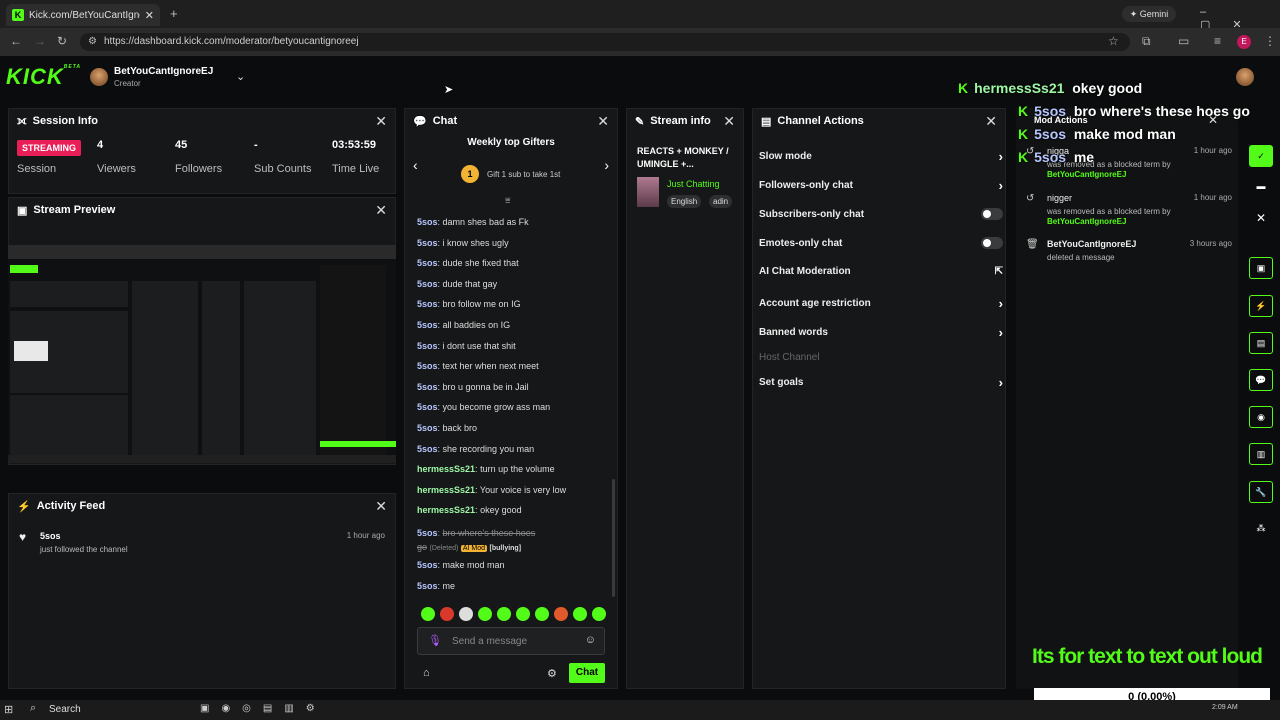 This screenshot has height=720, width=1280. What do you see at coordinates (881, 271) in the screenshot?
I see `ai-moderation-item: AI Chat Moderation ⇱` at bounding box center [881, 271].